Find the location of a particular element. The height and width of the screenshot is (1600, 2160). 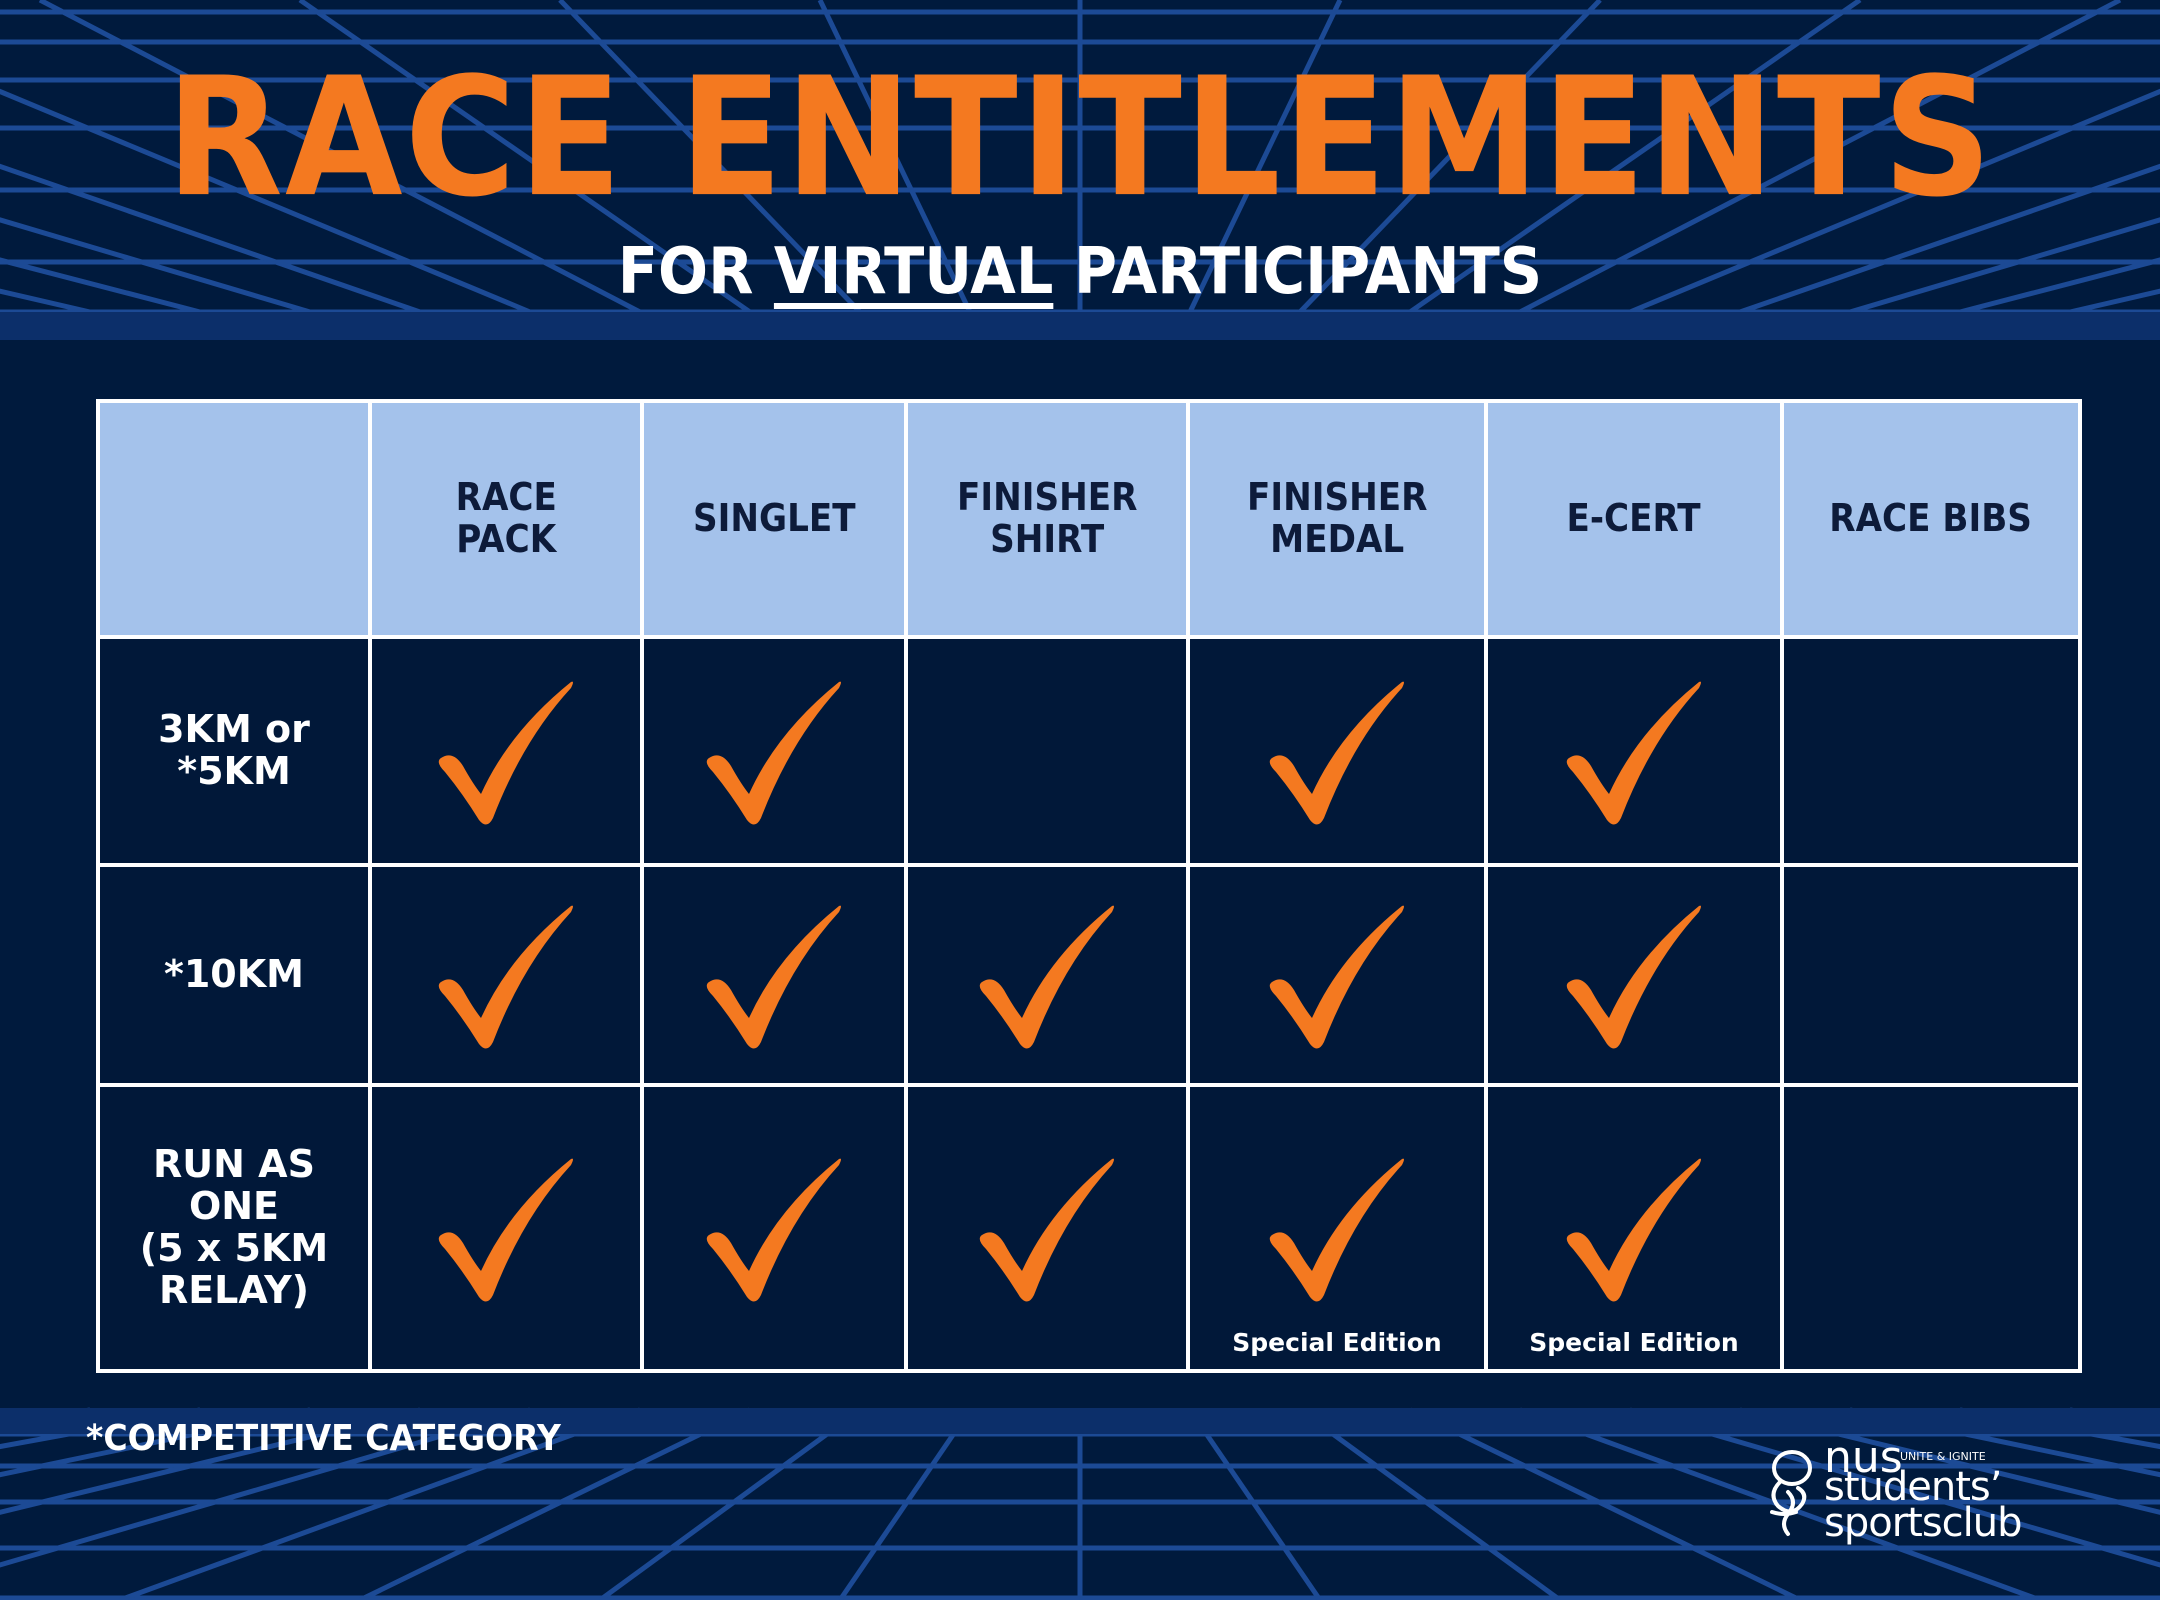

header-corner is located at coordinates (234, 519).